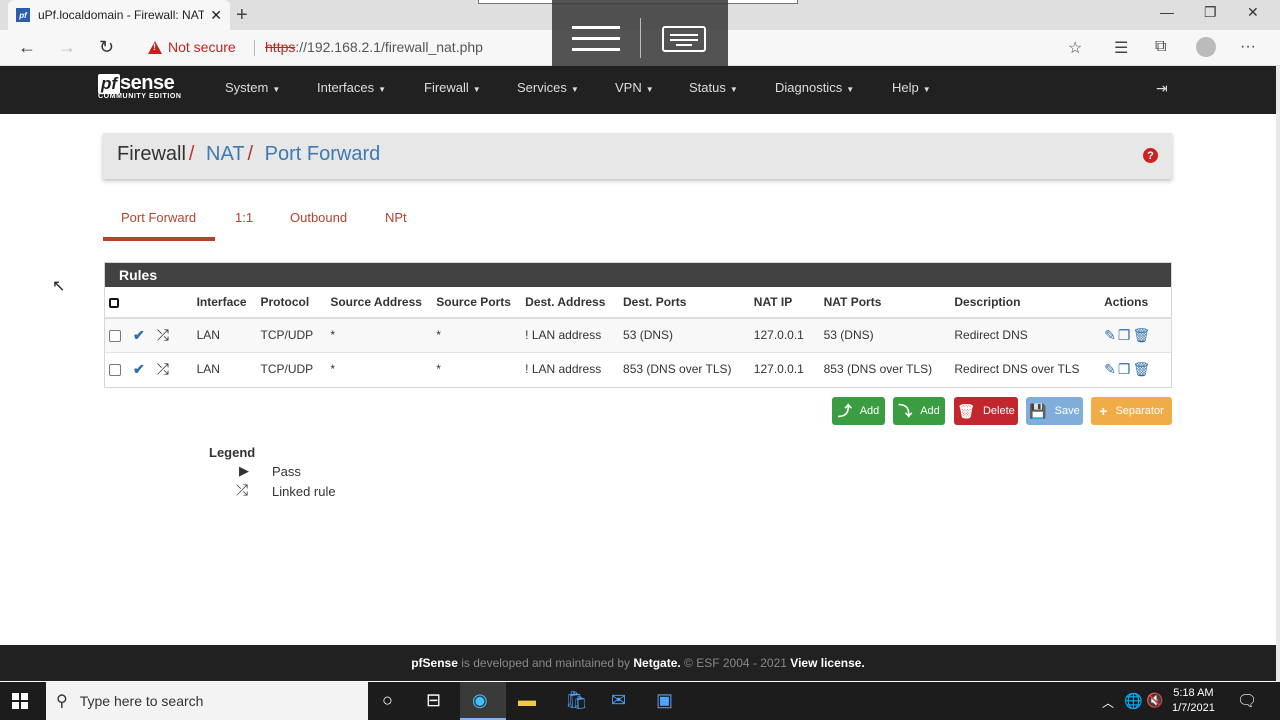 This screenshot has width=1280, height=720. What do you see at coordinates (477, 334) in the screenshot?
I see `cell-source-ports: *` at bounding box center [477, 334].